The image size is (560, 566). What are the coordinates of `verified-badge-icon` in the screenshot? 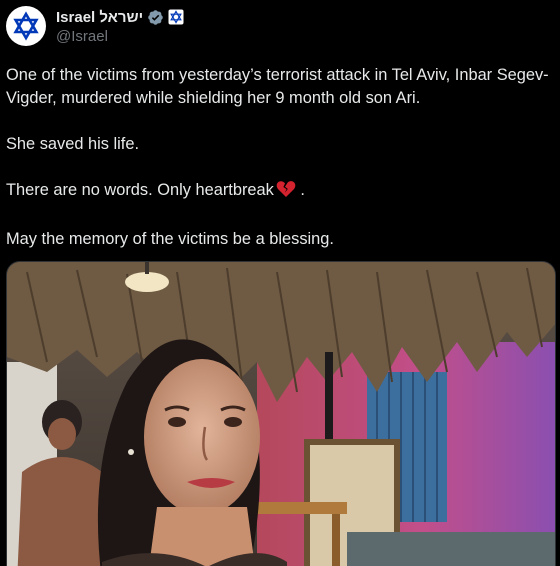 It's located at (155, 17).